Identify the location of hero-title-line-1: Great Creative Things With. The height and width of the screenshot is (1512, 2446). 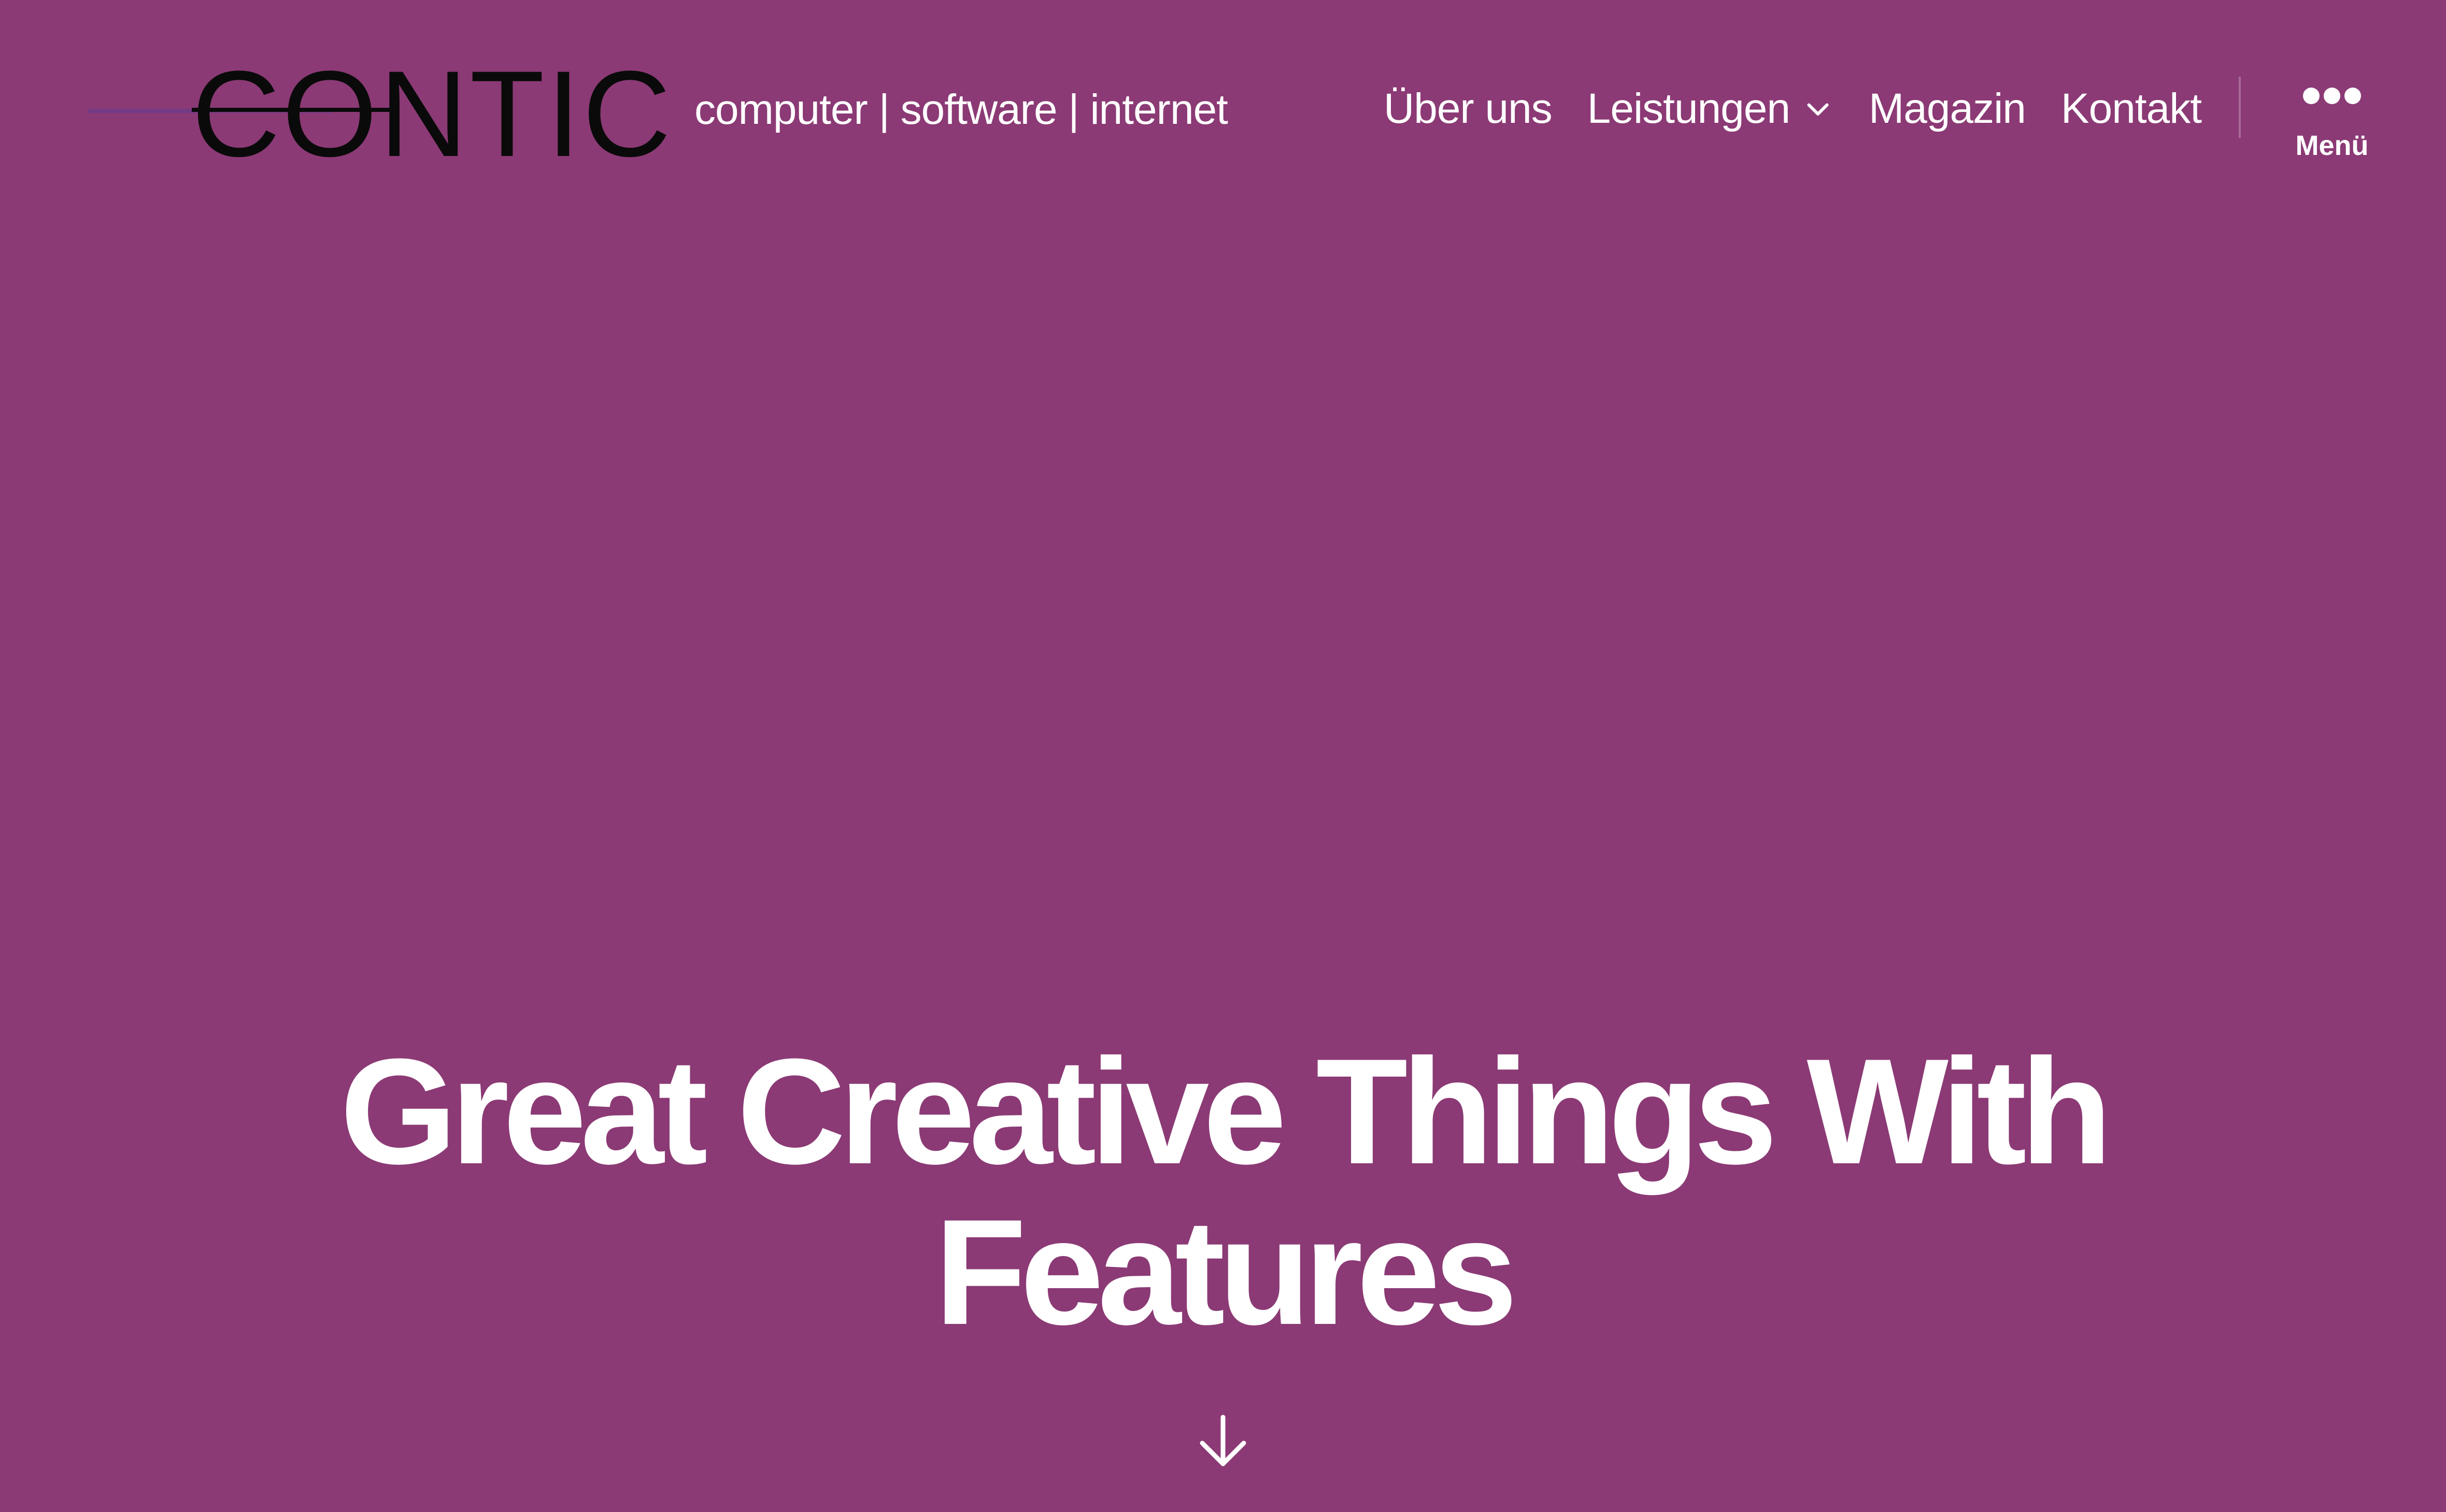
(1226, 1112).